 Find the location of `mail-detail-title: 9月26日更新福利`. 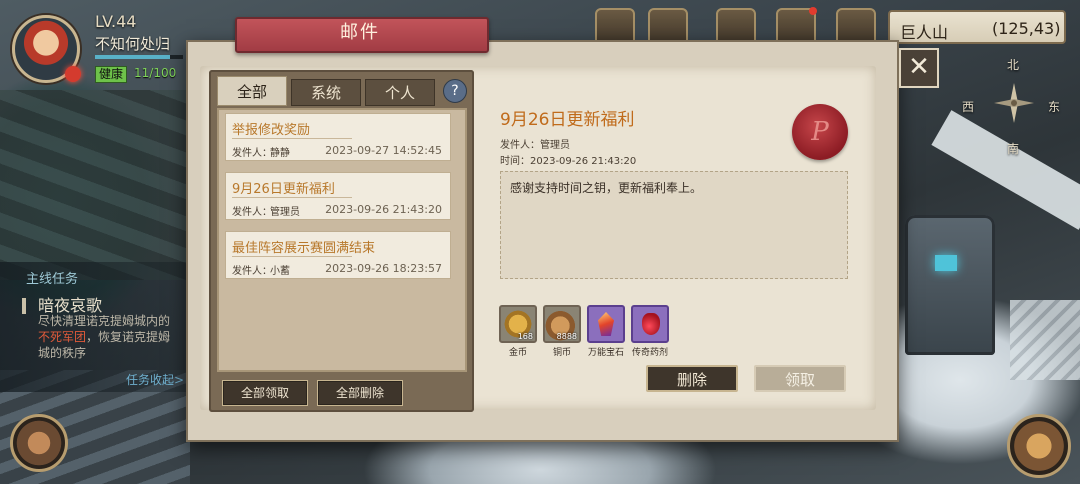

mail-detail-title: 9月26日更新福利 is located at coordinates (567, 120).